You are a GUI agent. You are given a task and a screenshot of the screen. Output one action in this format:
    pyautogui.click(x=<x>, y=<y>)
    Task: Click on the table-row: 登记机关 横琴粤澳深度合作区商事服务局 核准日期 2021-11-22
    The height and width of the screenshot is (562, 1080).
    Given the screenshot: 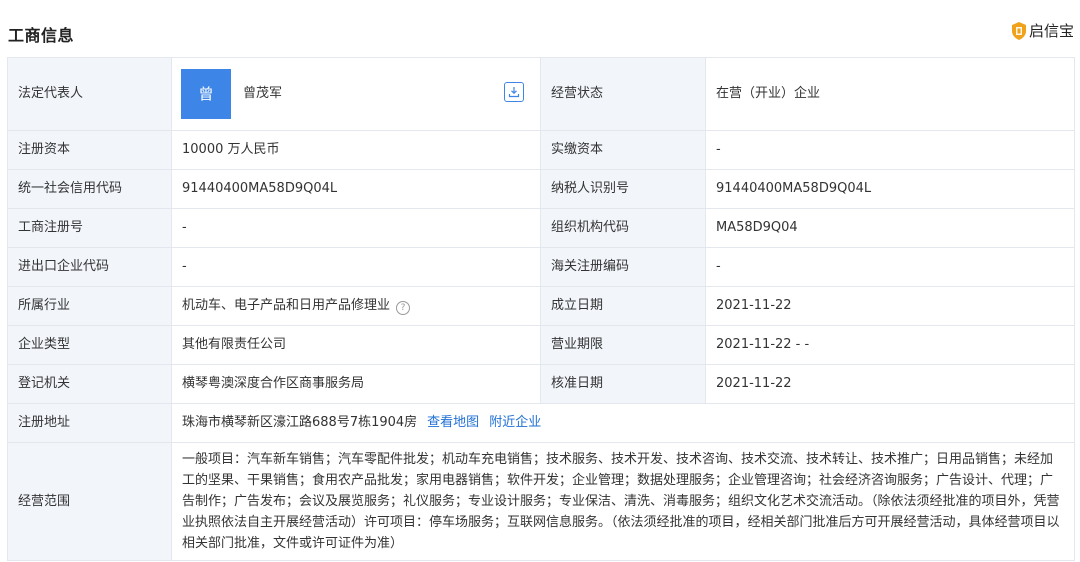 What is the action you would take?
    pyautogui.click(x=541, y=384)
    